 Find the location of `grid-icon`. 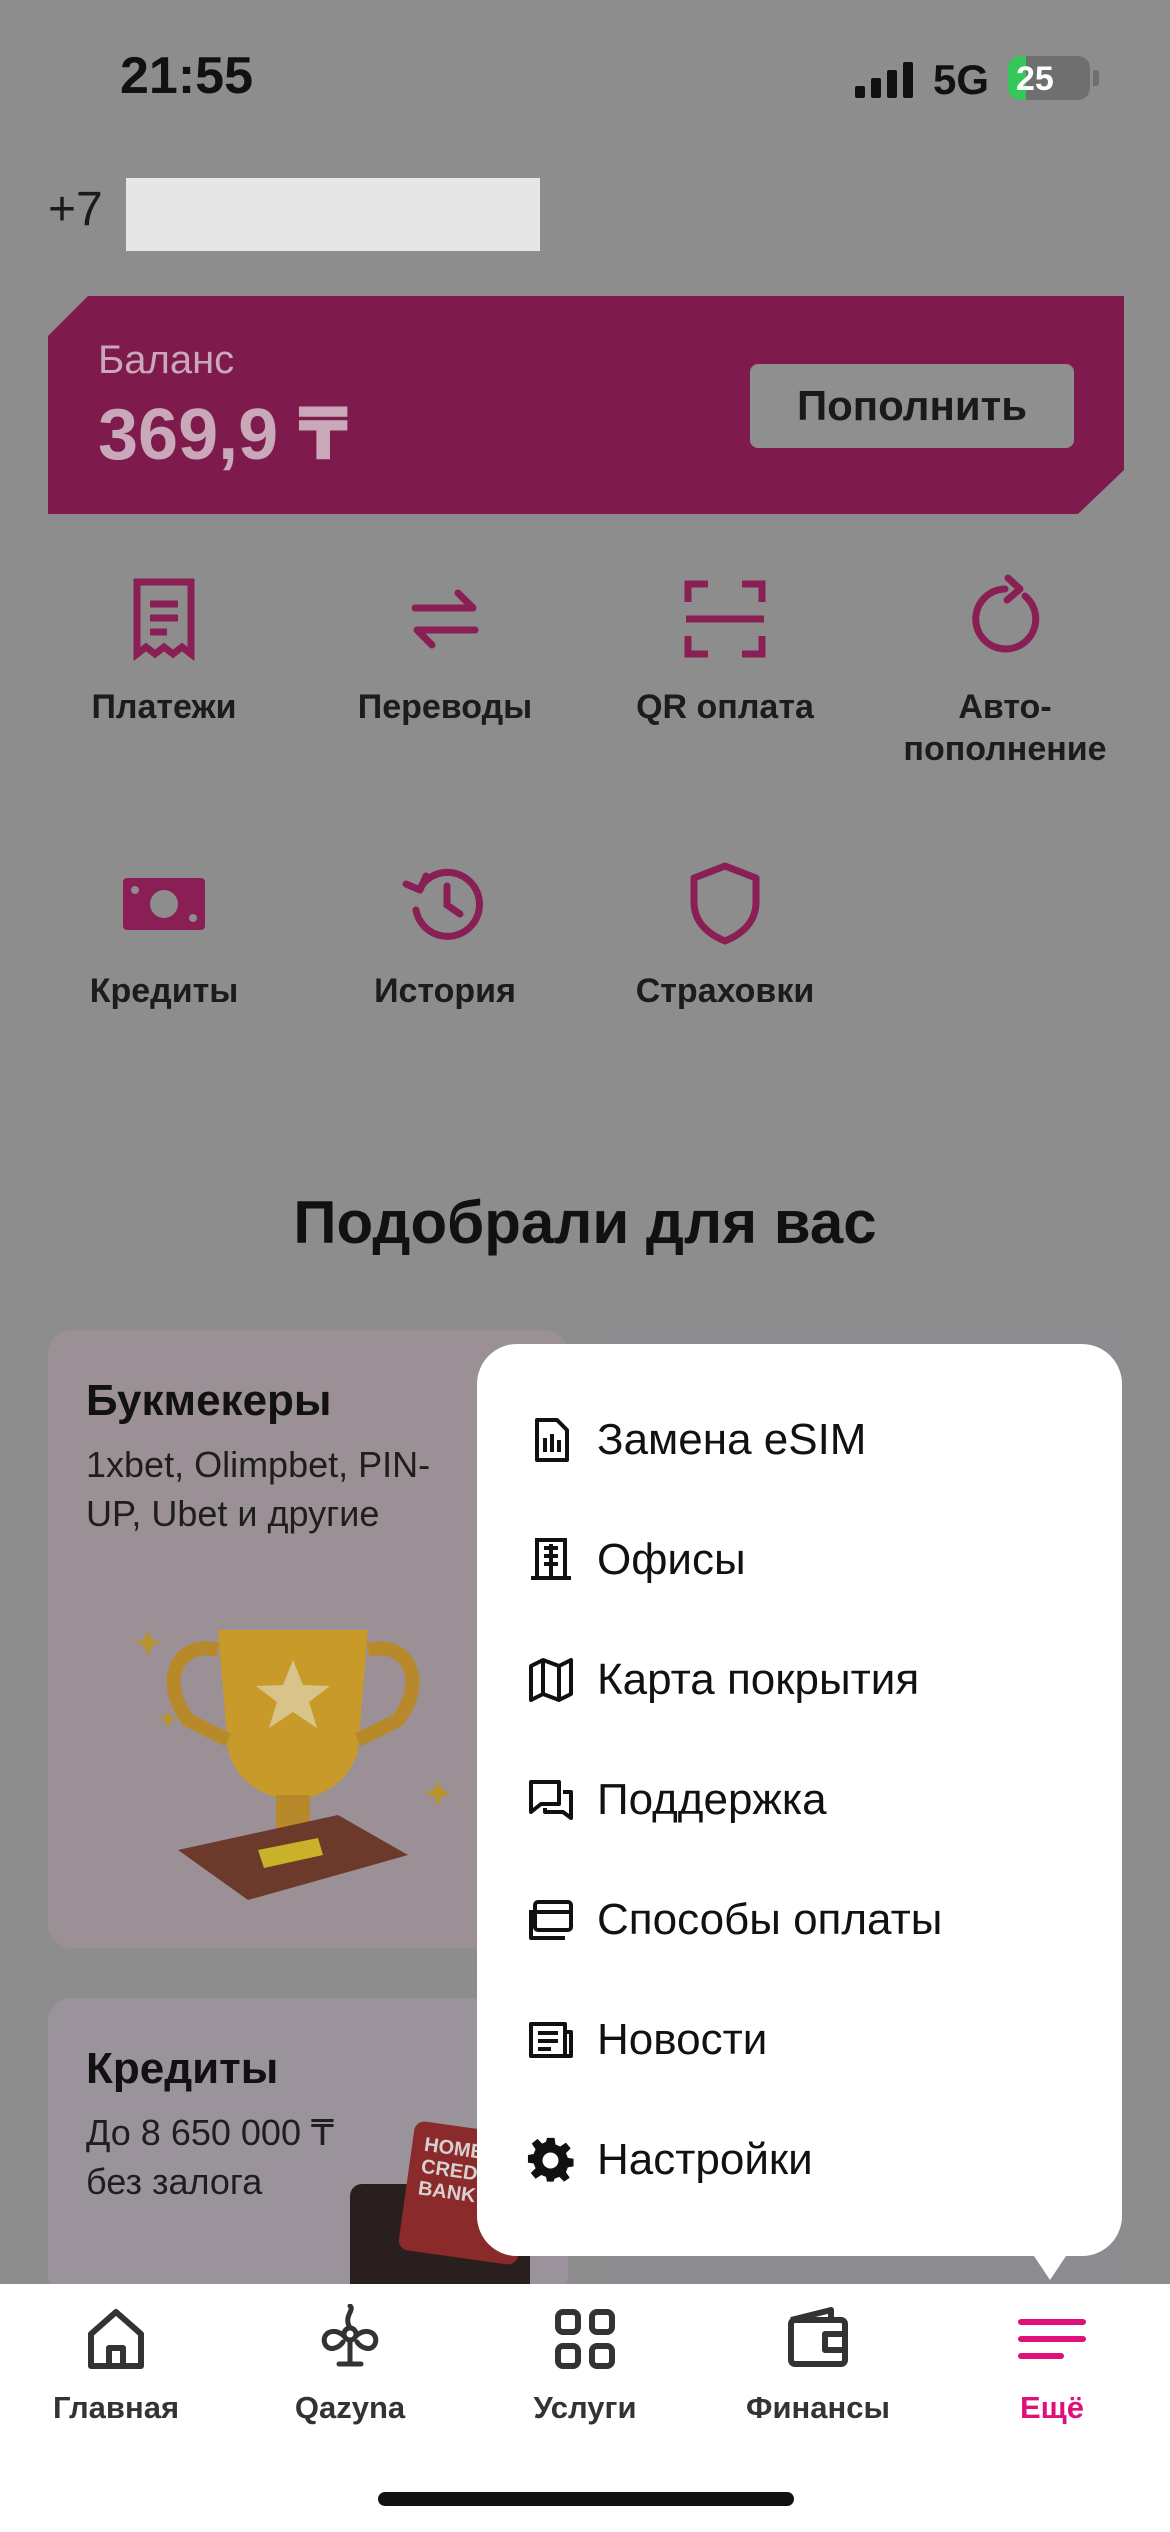

grid-icon is located at coordinates (585, 2339).